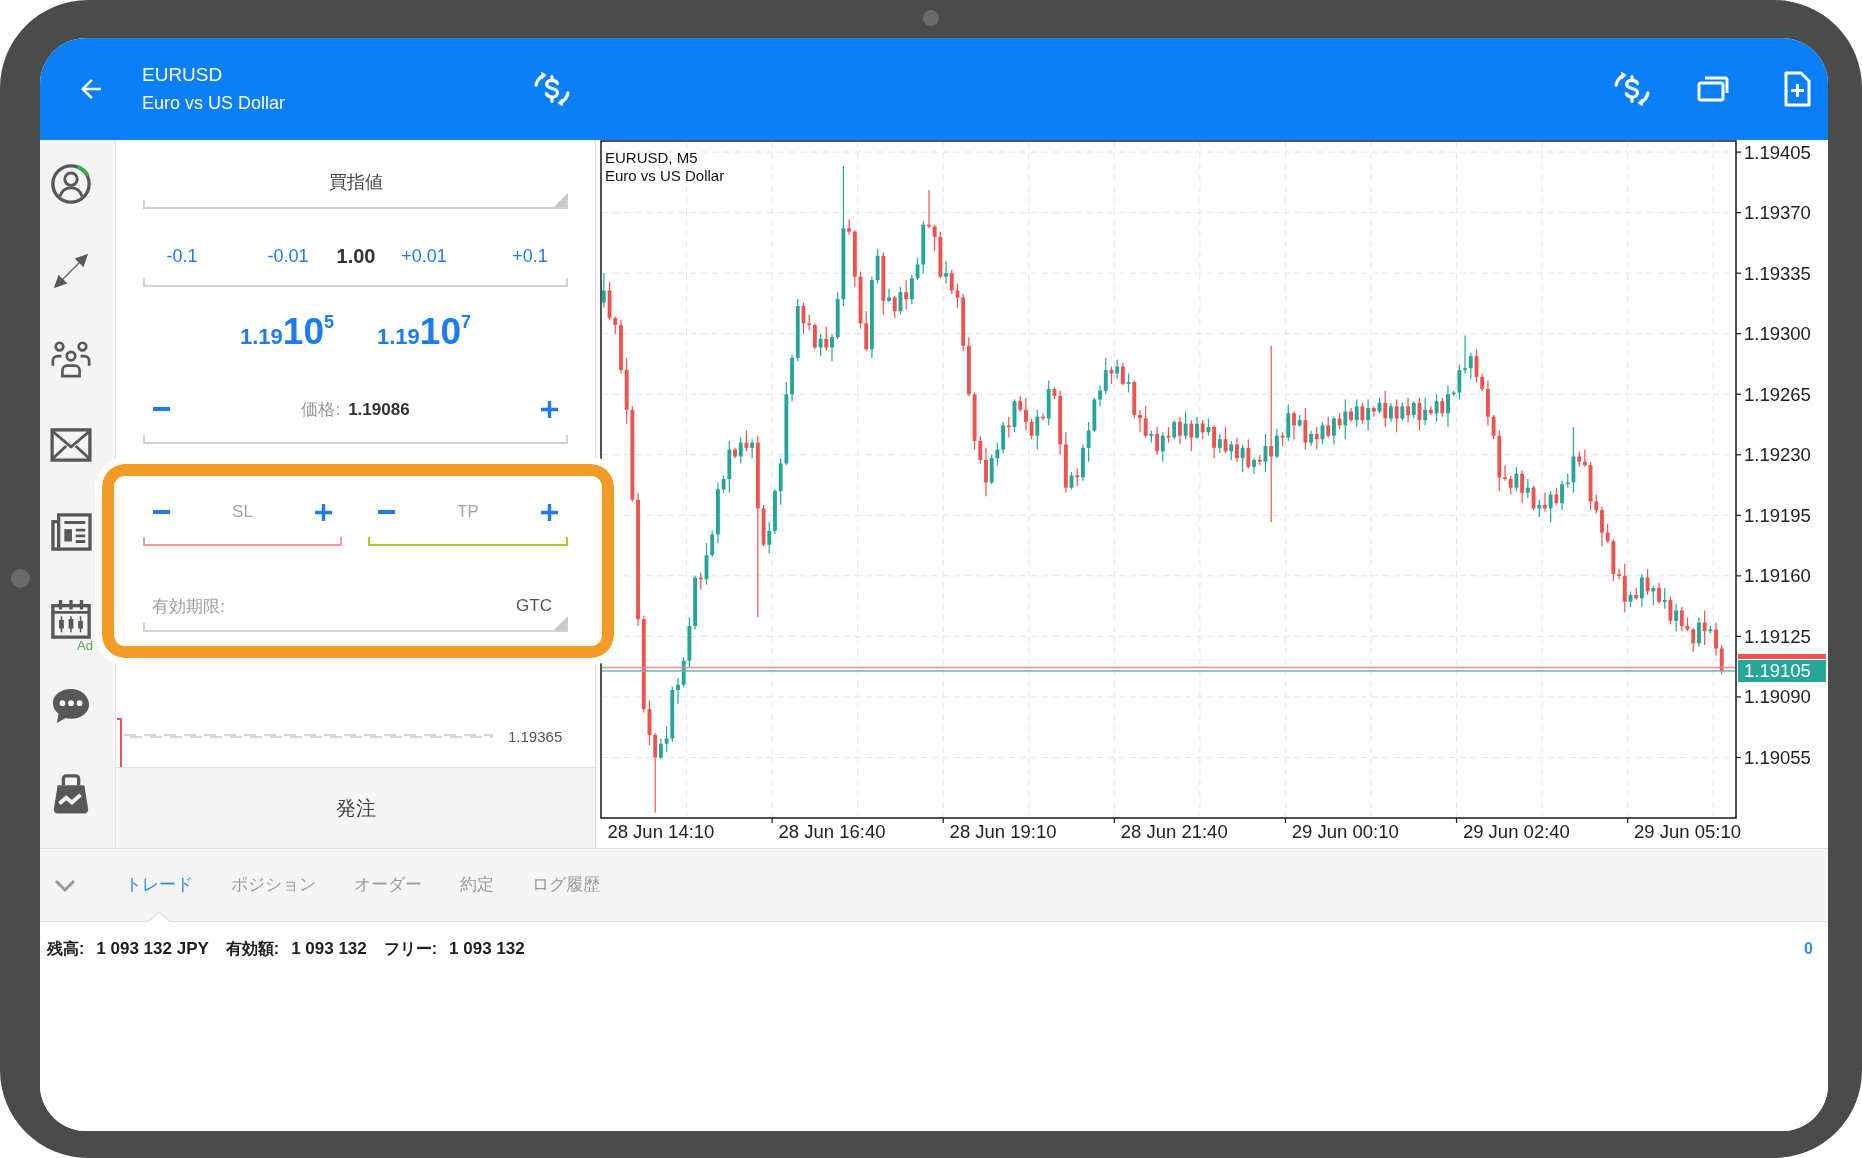 The image size is (1862, 1158). What do you see at coordinates (1777, 757) in the screenshot?
I see `price-axis-label: 1.19055` at bounding box center [1777, 757].